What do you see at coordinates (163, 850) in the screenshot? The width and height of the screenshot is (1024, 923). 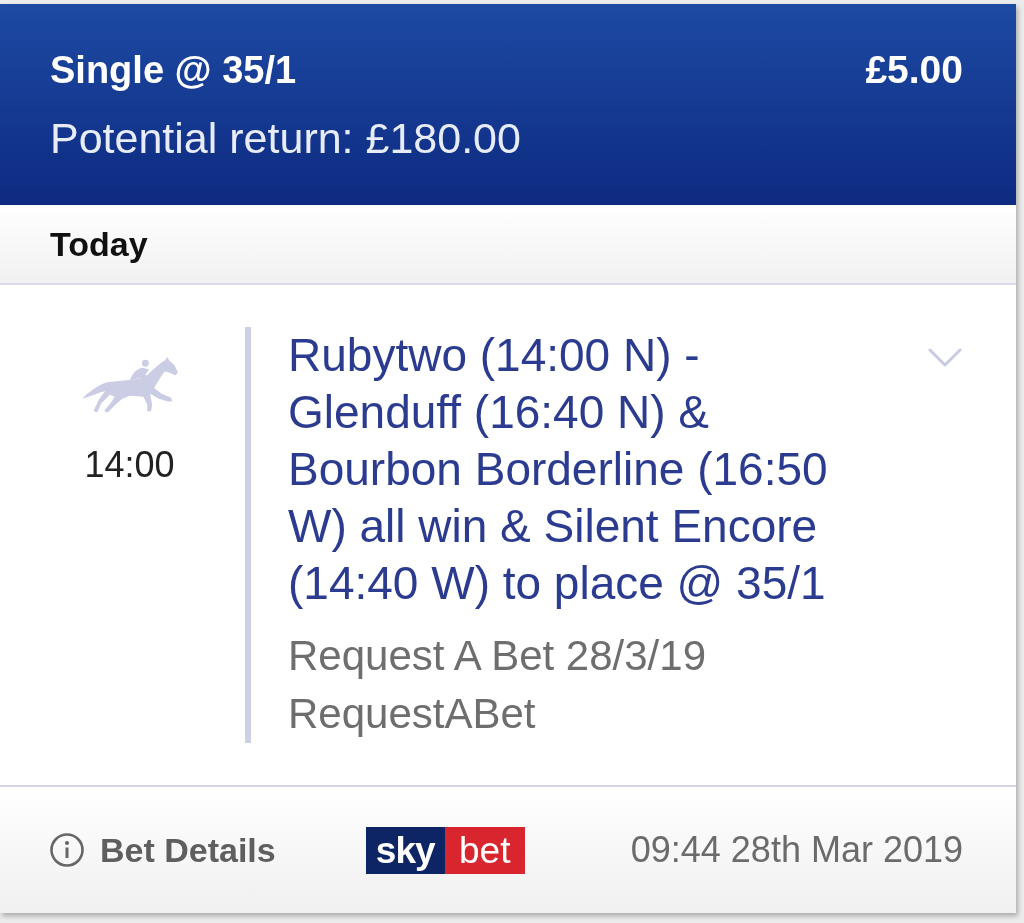 I see `bet-details-link: Bet Details` at bounding box center [163, 850].